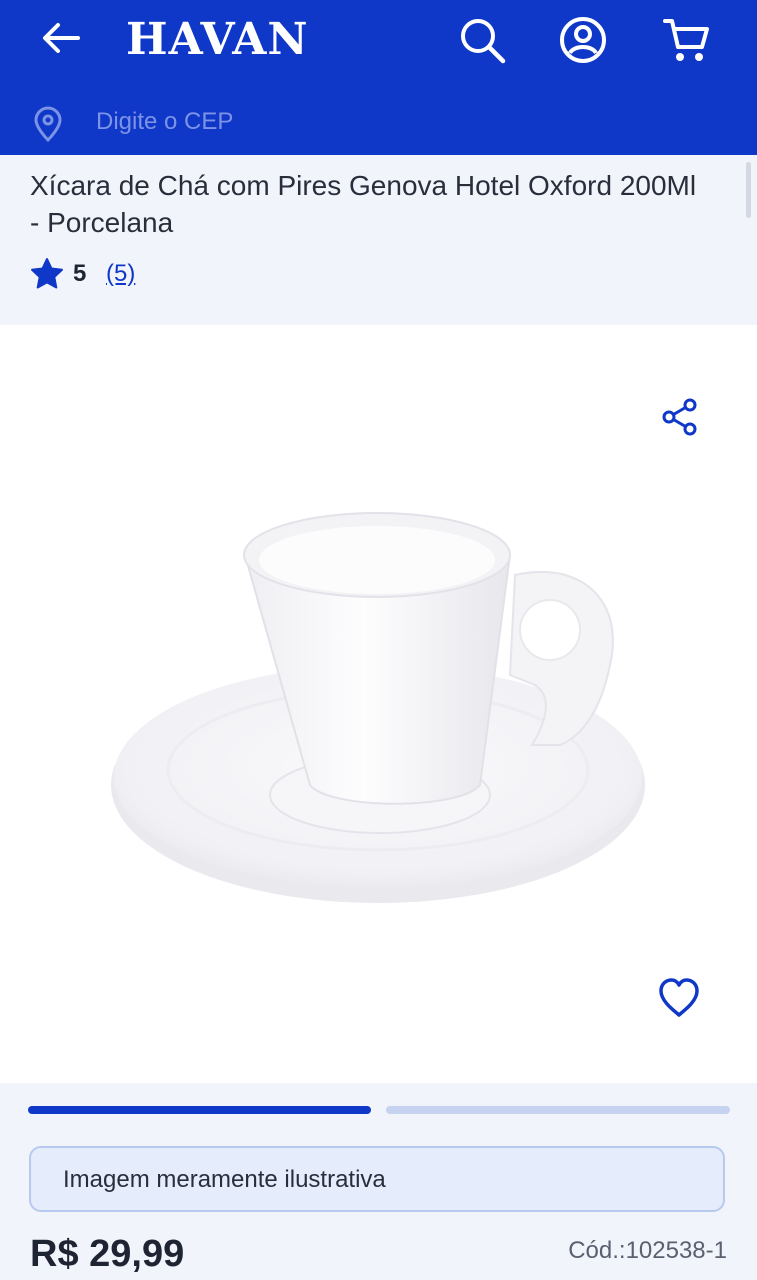 Image resolution: width=757 pixels, height=1280 pixels. I want to click on havan-logo: HAVAN, so click(217, 40).